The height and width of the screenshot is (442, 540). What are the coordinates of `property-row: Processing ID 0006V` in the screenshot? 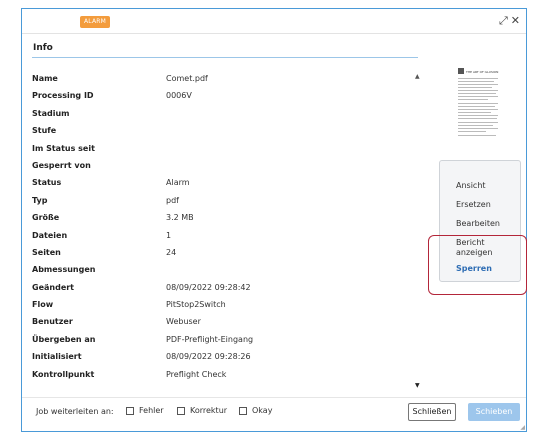 It's located at (226, 96).